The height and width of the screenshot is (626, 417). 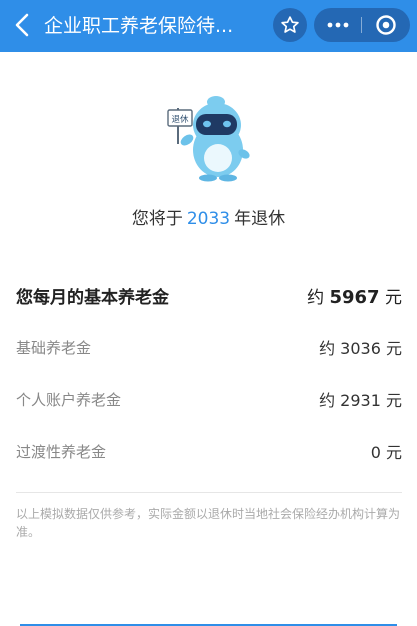 I want to click on pension-item-value: 约 3036 元, so click(x=360, y=348).